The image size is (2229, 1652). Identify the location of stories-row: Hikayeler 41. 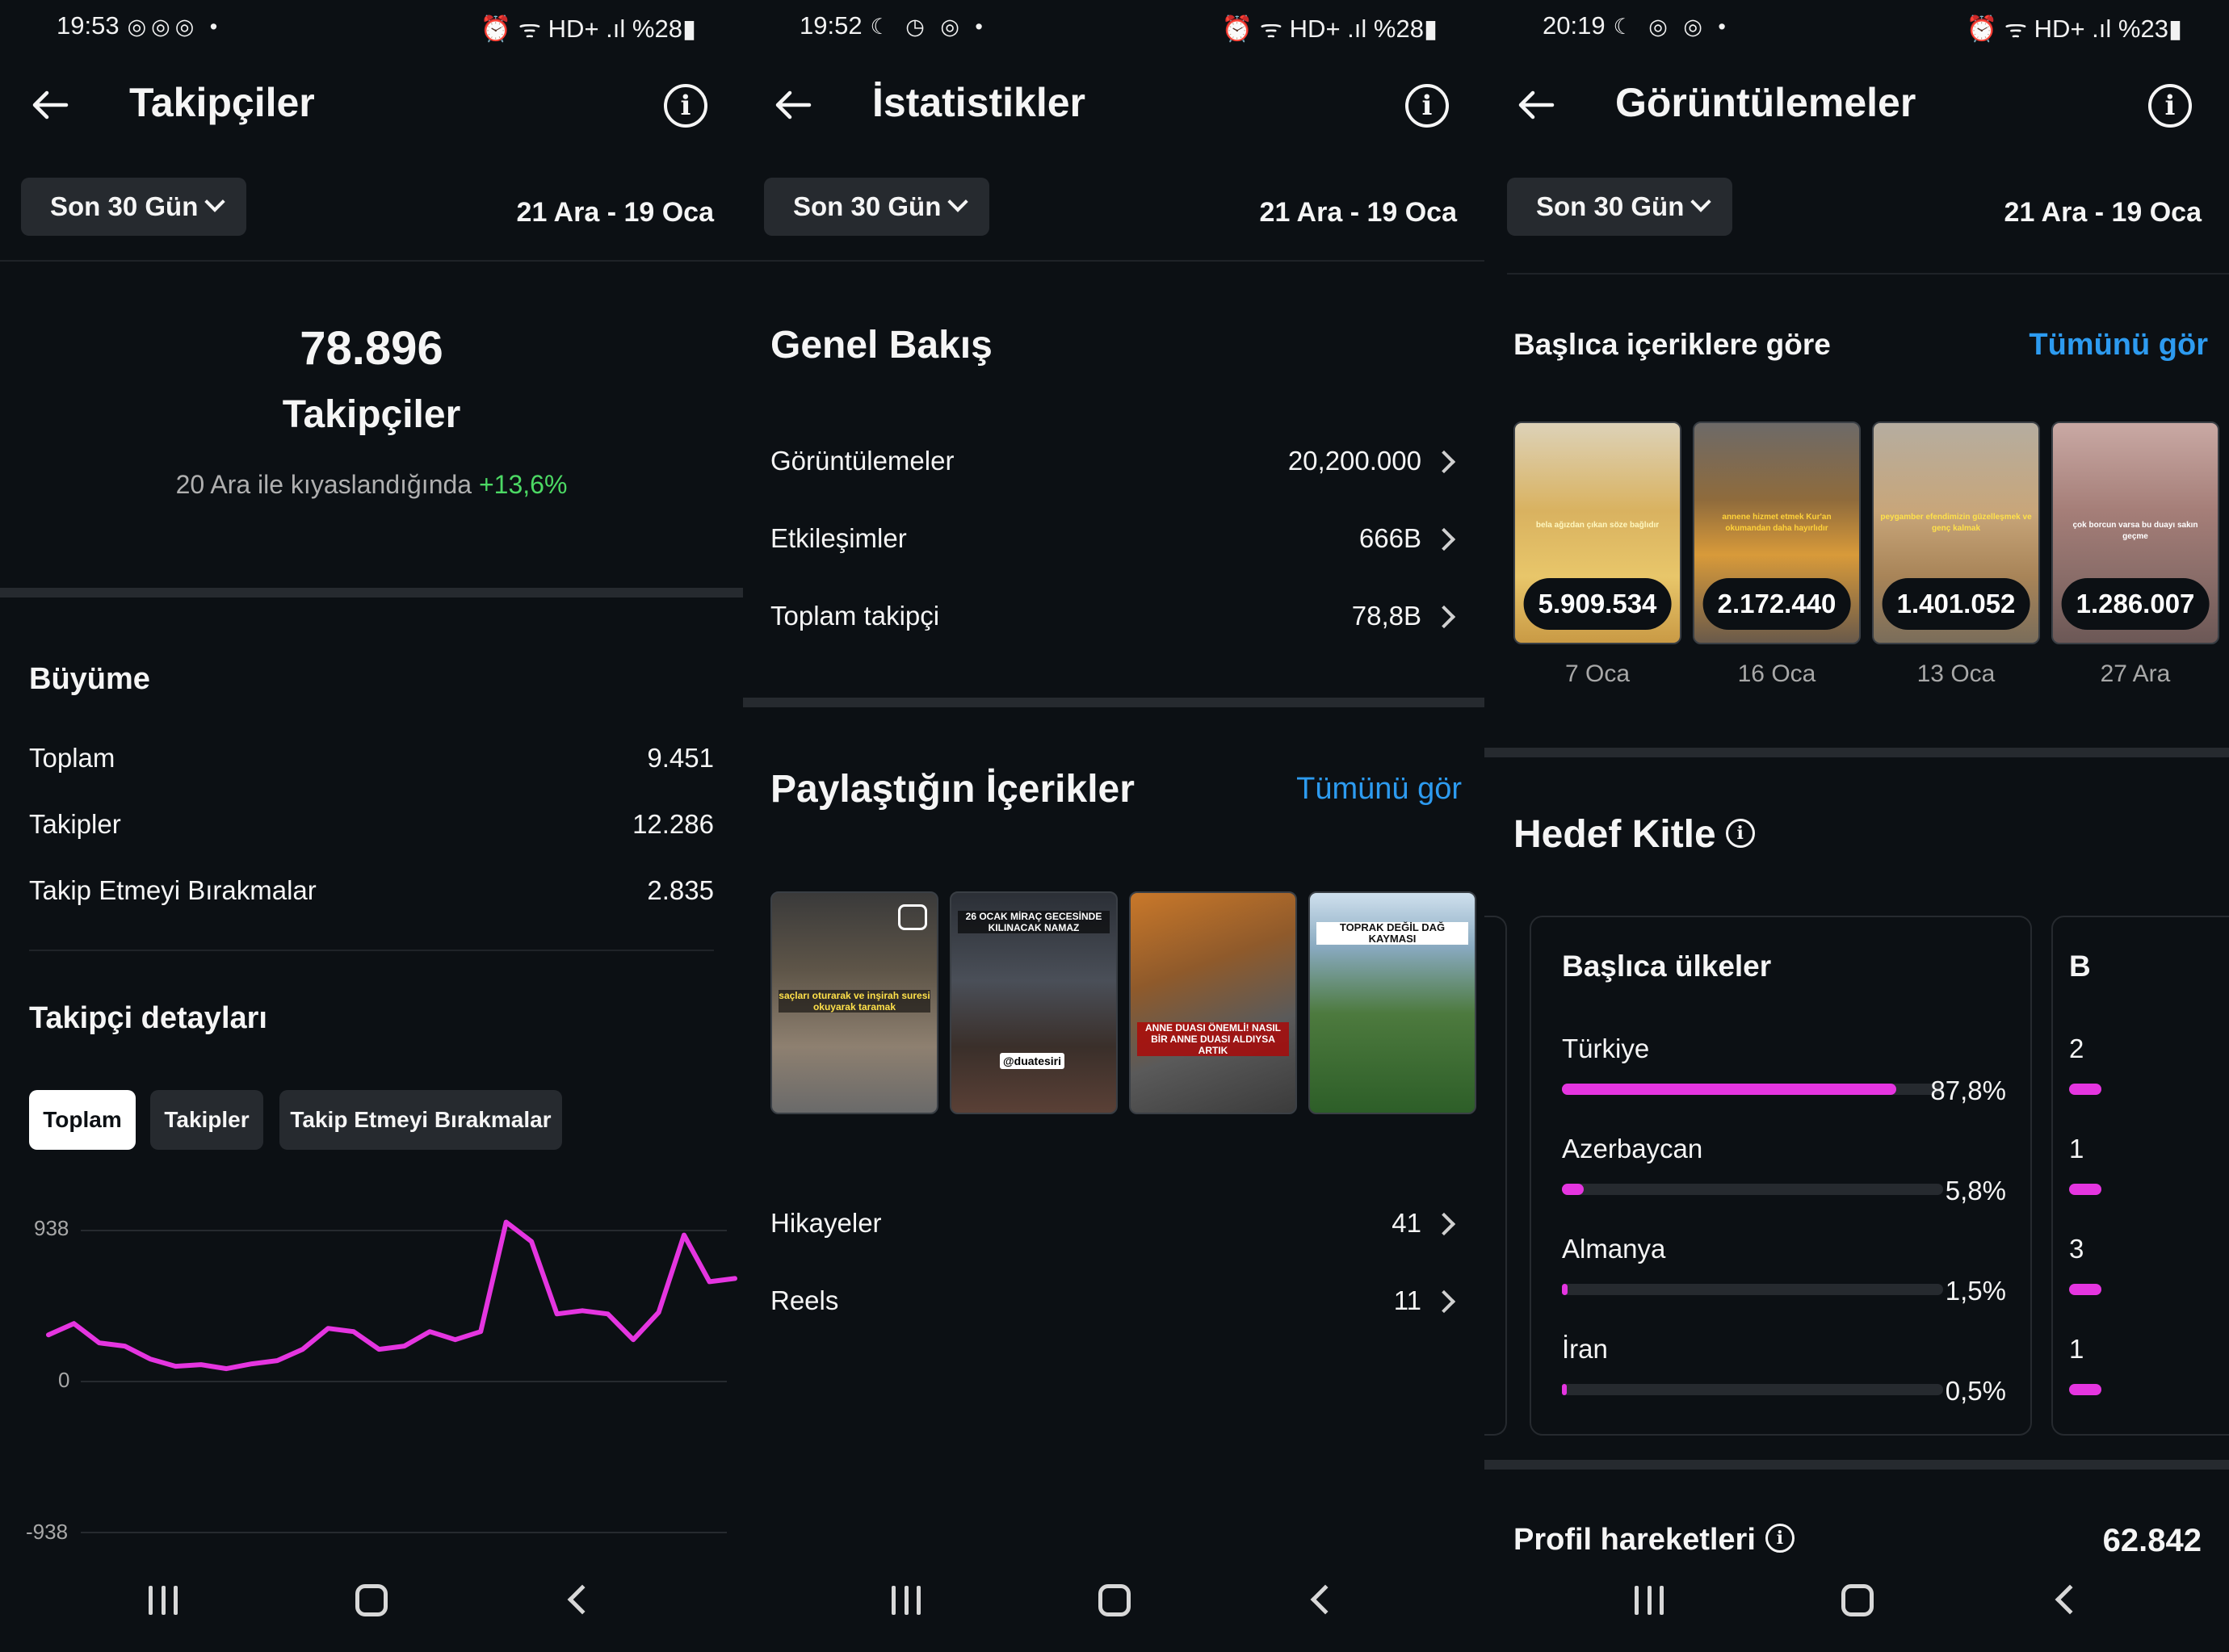
(1113, 1226).